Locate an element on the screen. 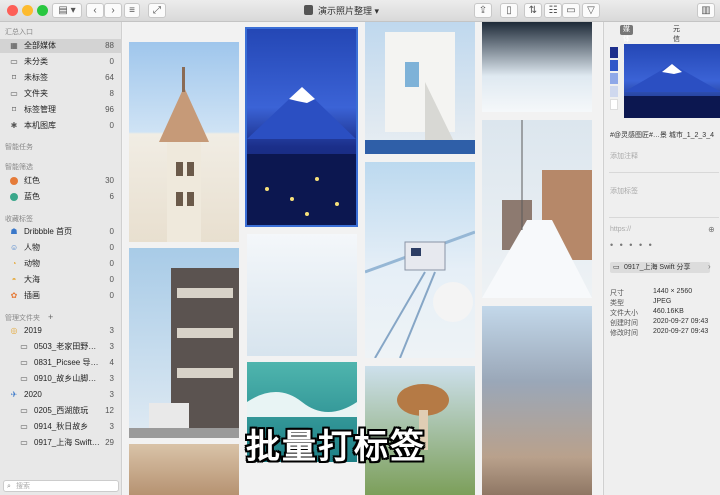 This screenshot has width=720, height=495. search-placeholder: 搜索 is located at coordinates (23, 486).